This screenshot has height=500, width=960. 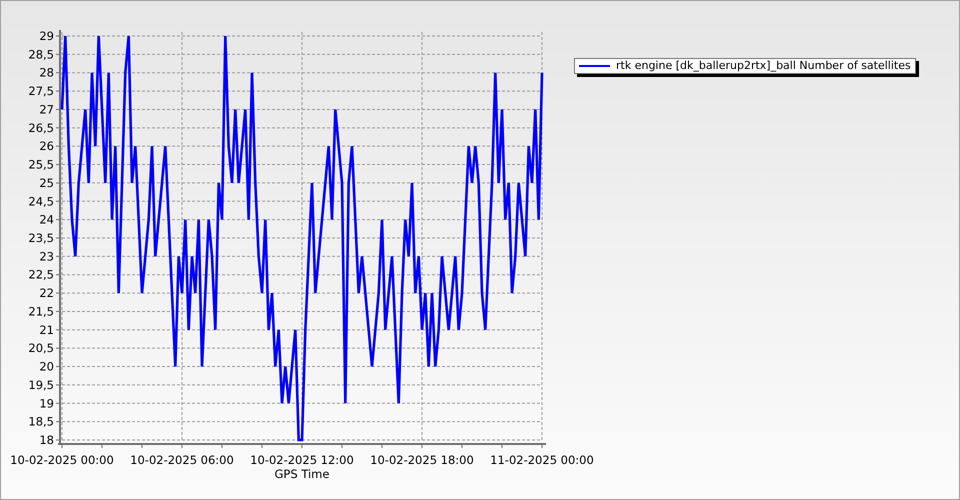 I want to click on axis-tick-label: 22, so click(x=46, y=293).